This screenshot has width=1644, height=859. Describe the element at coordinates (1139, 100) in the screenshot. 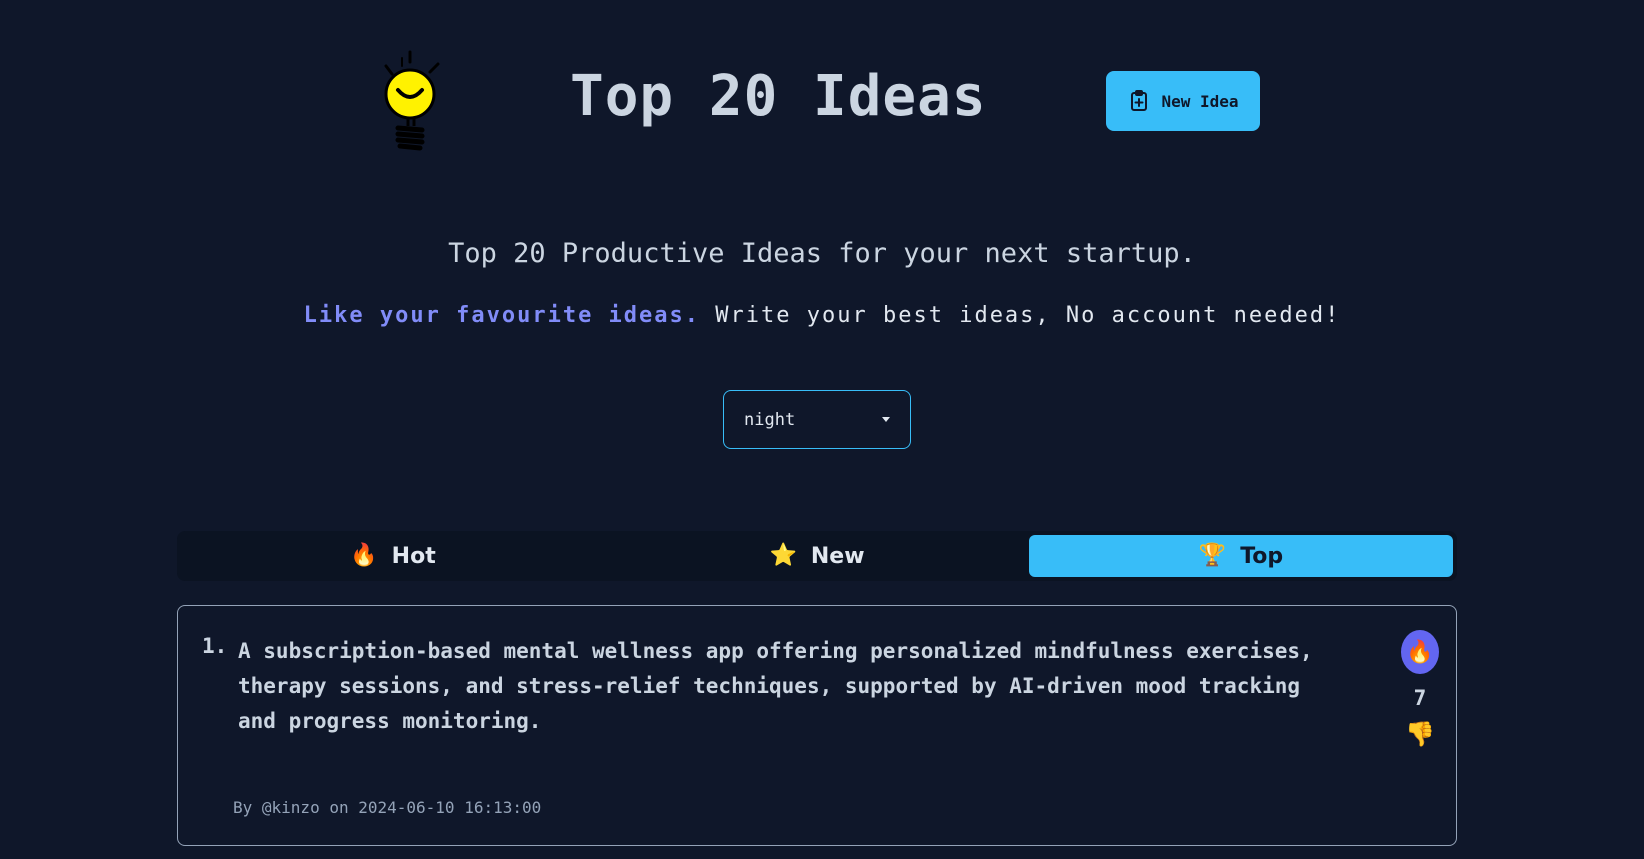

I see `clipboard-plus-icon` at that location.